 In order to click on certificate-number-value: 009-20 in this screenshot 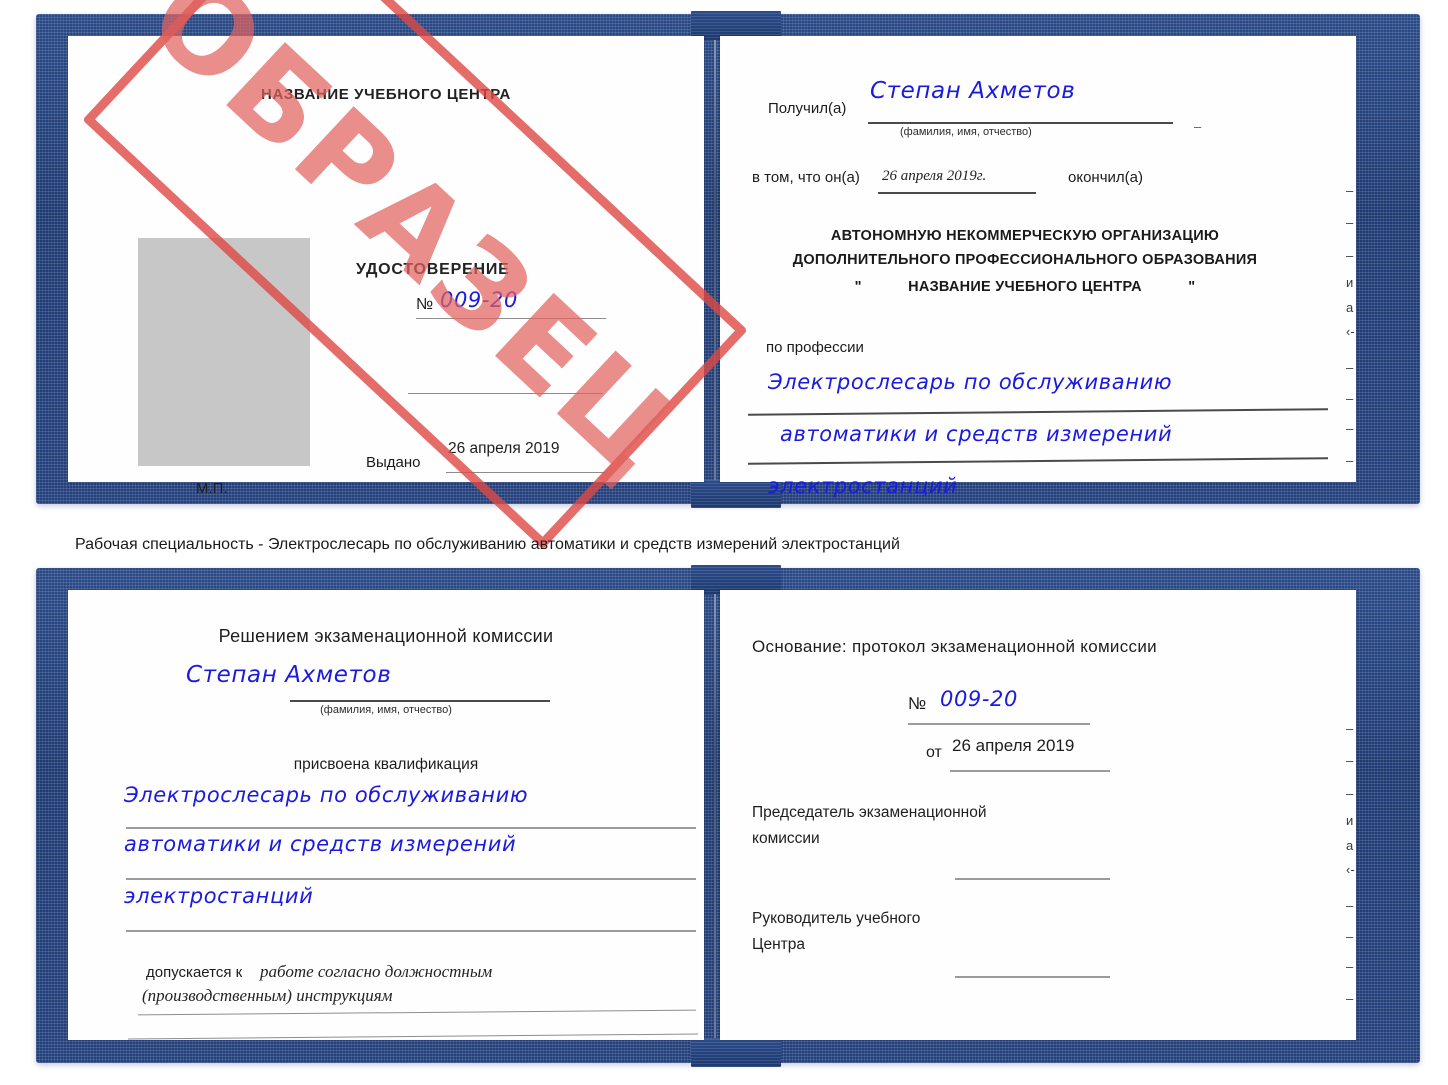, I will do `click(479, 300)`.